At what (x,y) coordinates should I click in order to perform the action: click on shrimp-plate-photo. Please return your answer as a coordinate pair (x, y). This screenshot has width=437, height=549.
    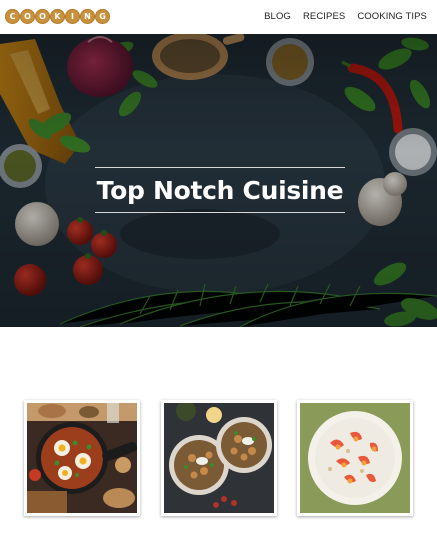
    Looking at the image, I should click on (355, 458).